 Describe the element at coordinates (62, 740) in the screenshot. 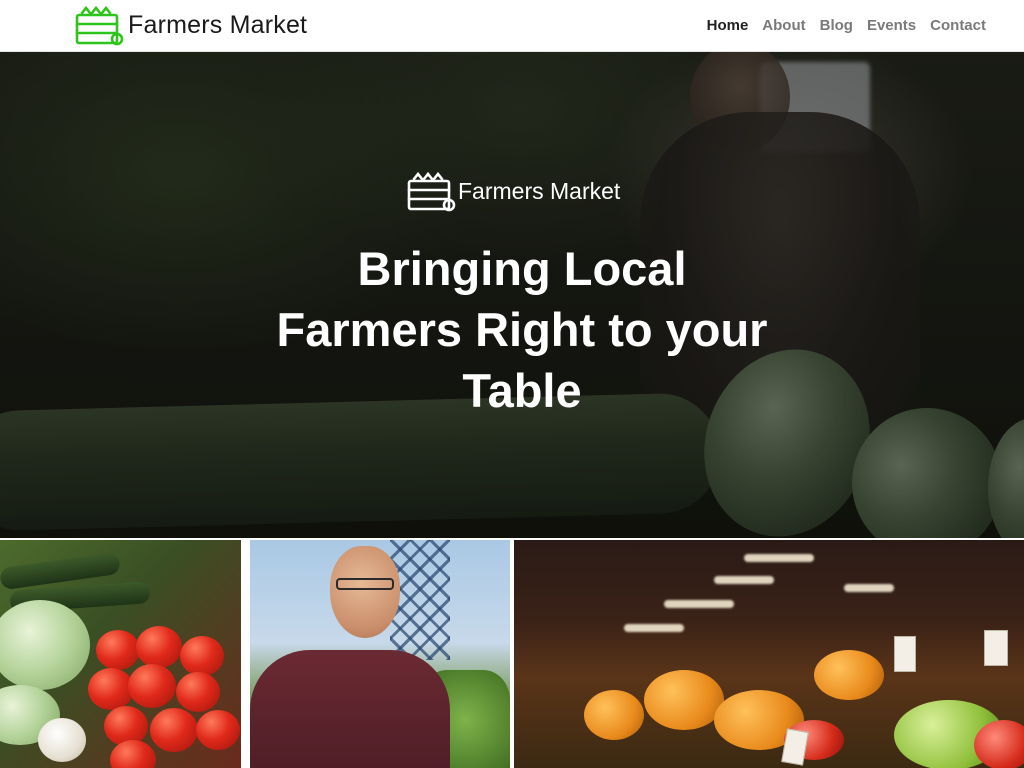

I see `onion` at that location.